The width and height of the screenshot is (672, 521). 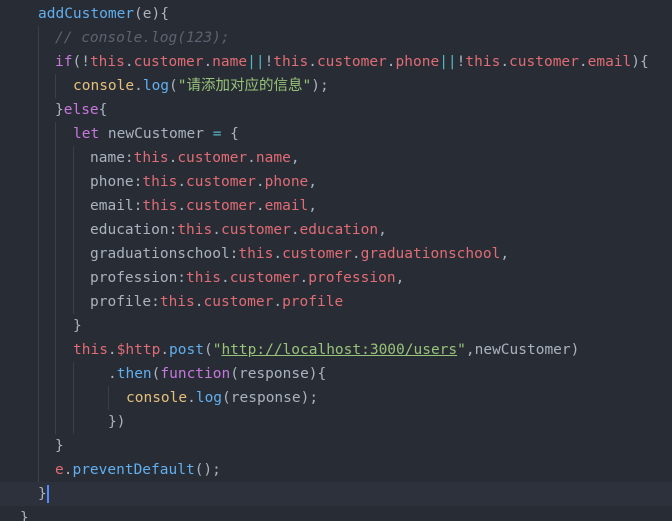 I want to click on code-line-21-active: }, so click(x=336, y=494).